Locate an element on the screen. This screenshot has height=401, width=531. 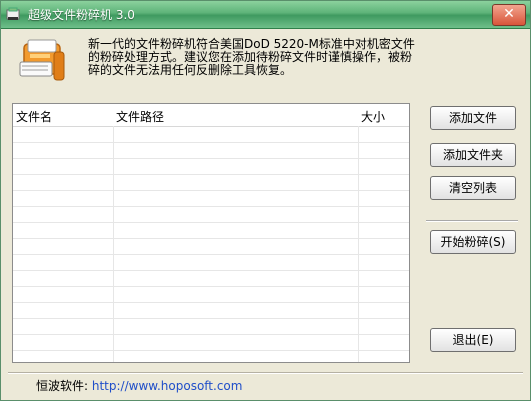
footer-label: 恒波软件: is located at coordinates (62, 386).